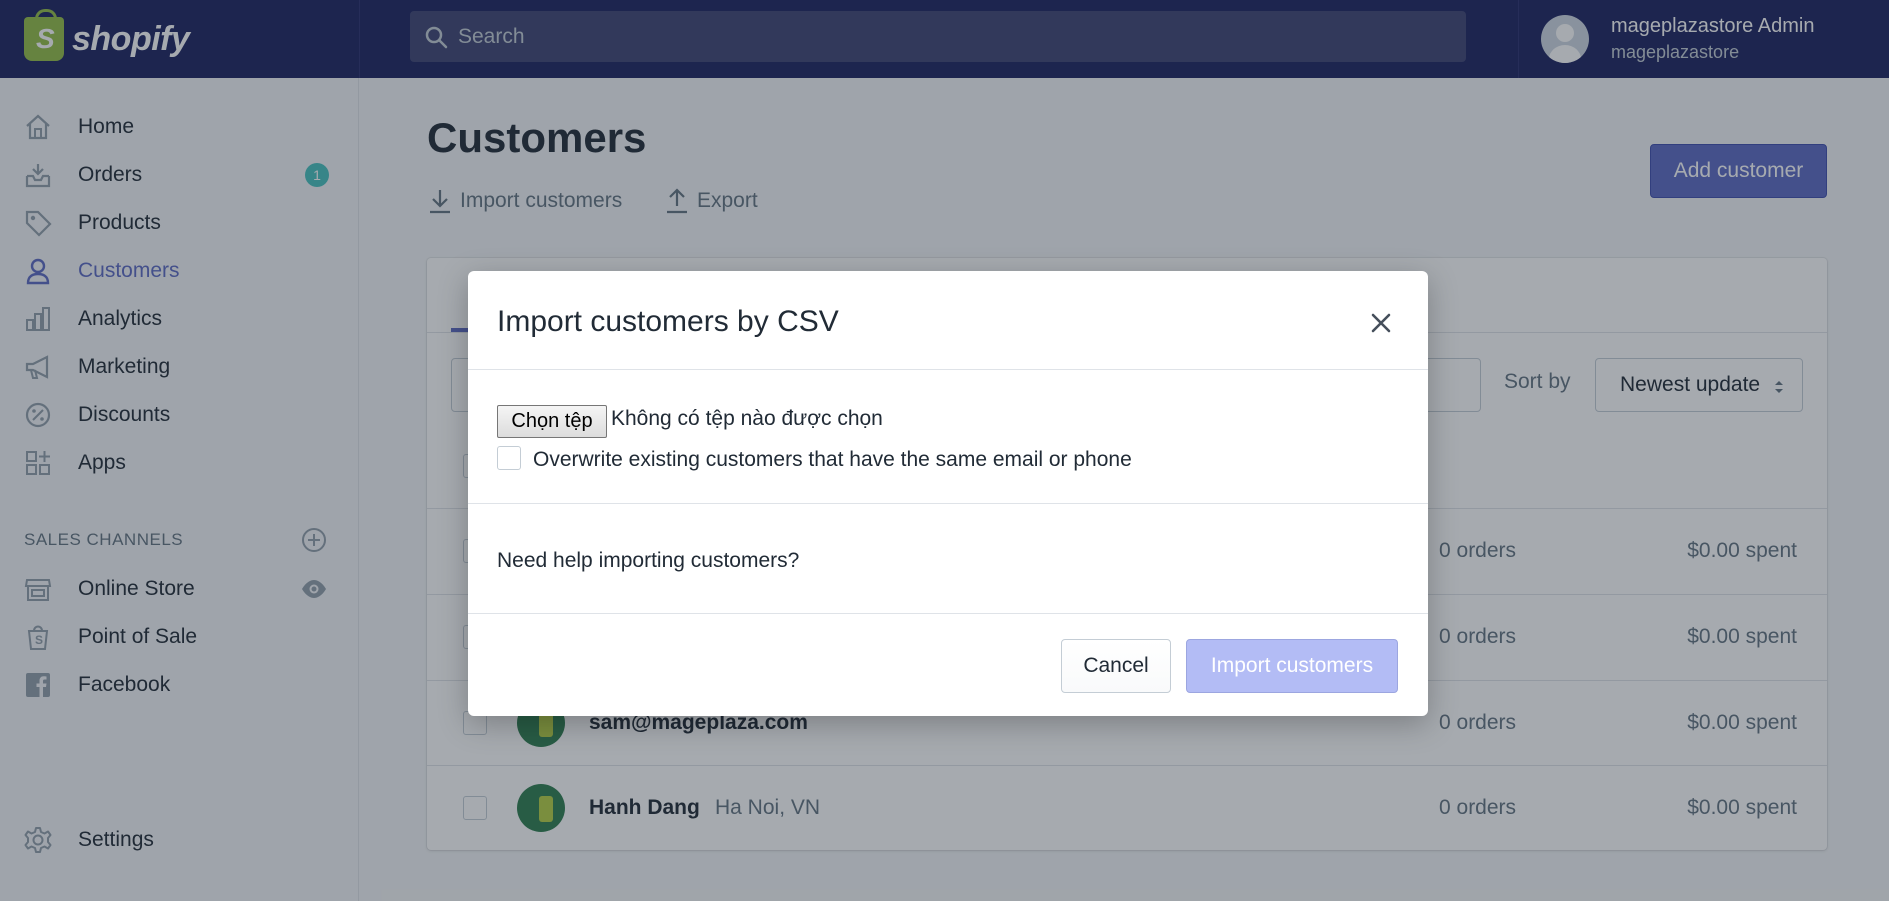 Image resolution: width=1889 pixels, height=901 pixels. Describe the element at coordinates (509, 458) in the screenshot. I see `overwrite-checkbox` at that location.